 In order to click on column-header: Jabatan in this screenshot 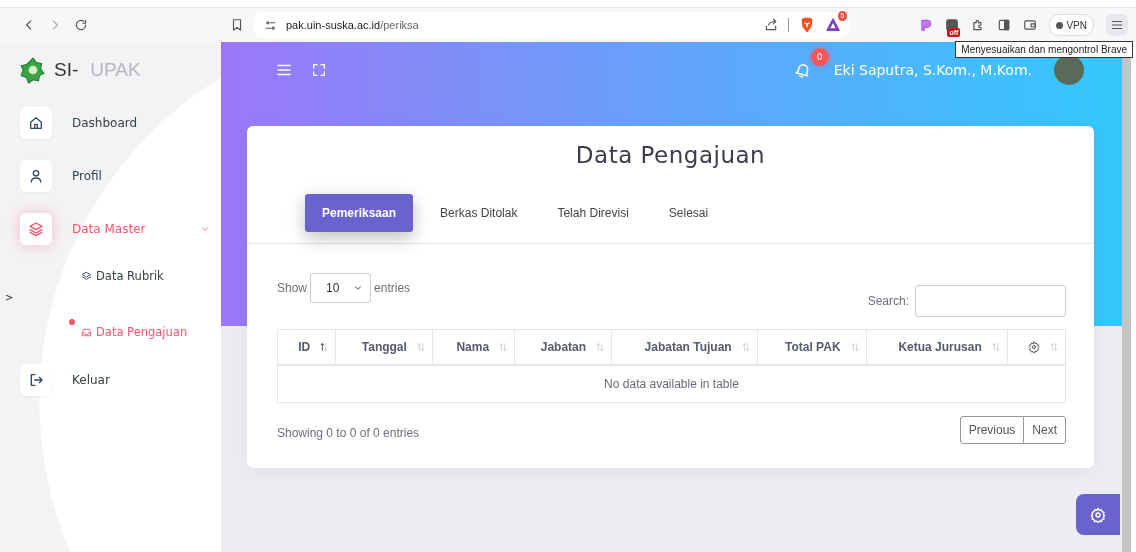, I will do `click(563, 347)`.